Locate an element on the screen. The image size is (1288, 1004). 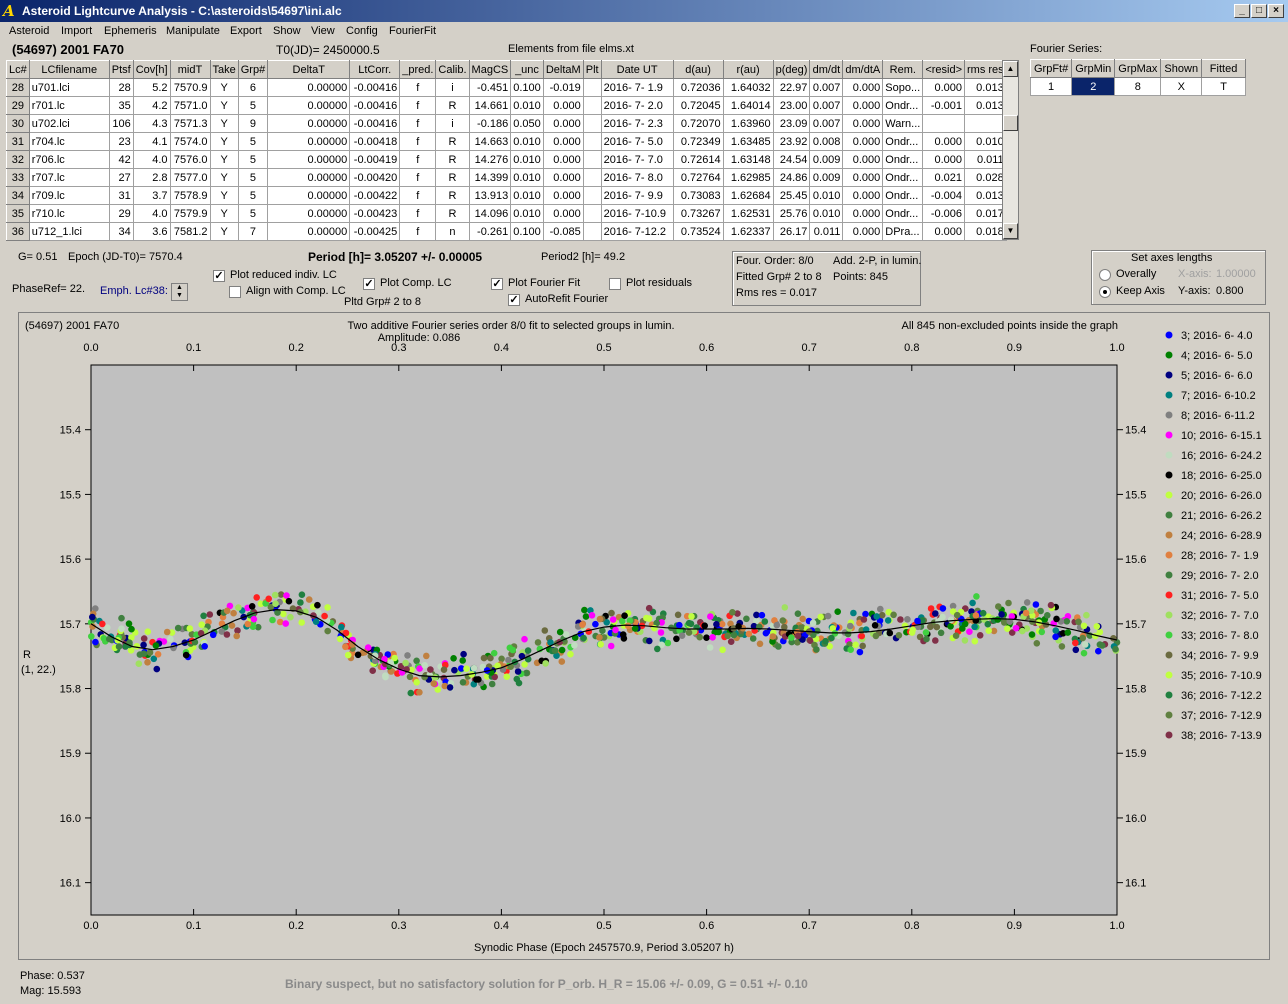
menu-import: Import is located at coordinates (76, 31).